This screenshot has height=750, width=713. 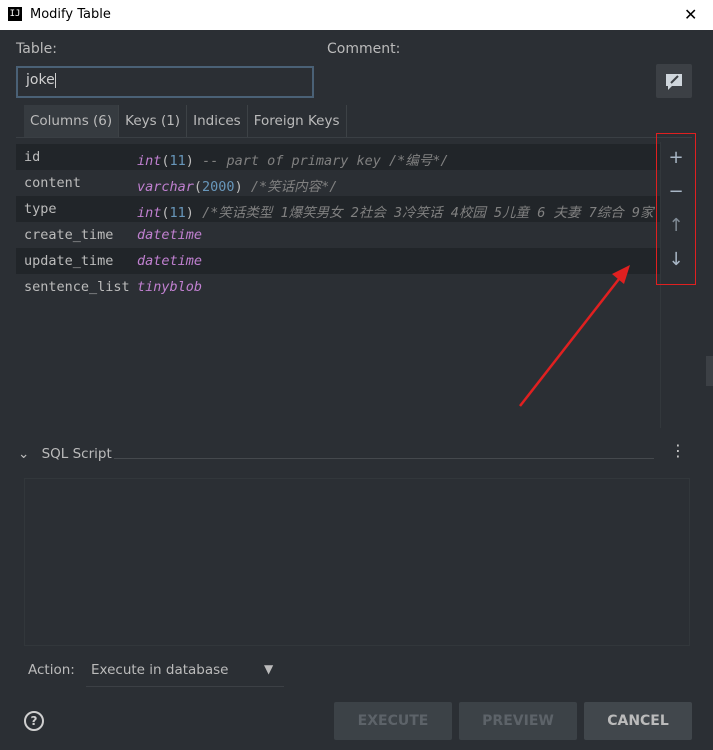 I want to click on scrollbar, so click(x=709, y=371).